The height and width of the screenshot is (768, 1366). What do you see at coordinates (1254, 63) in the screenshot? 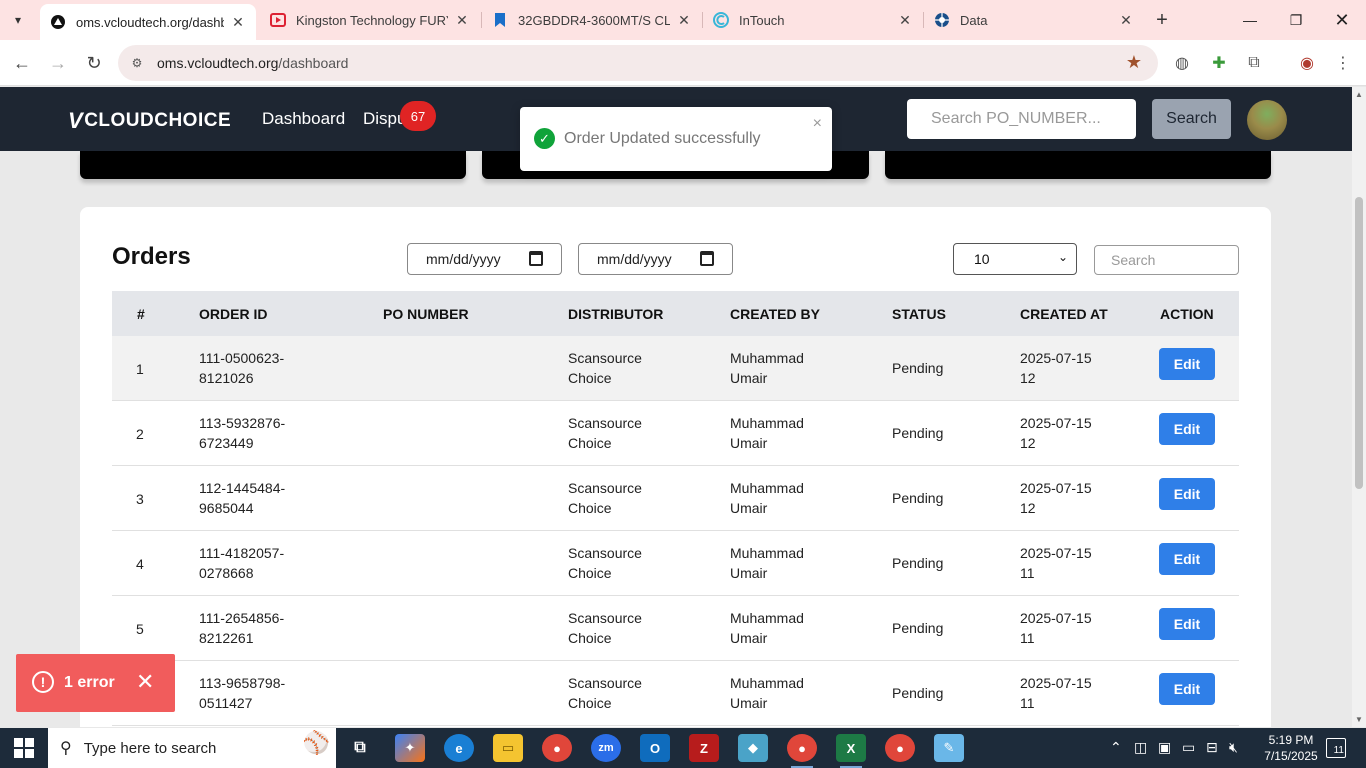
I see `extensions-icon: ⧉` at bounding box center [1254, 63].